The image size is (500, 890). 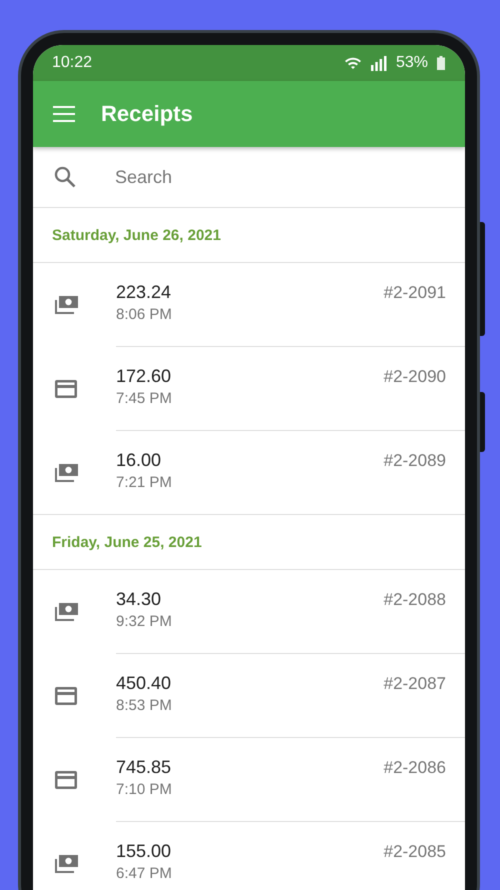 What do you see at coordinates (139, 460) in the screenshot?
I see `receipt-amount: 16.00` at bounding box center [139, 460].